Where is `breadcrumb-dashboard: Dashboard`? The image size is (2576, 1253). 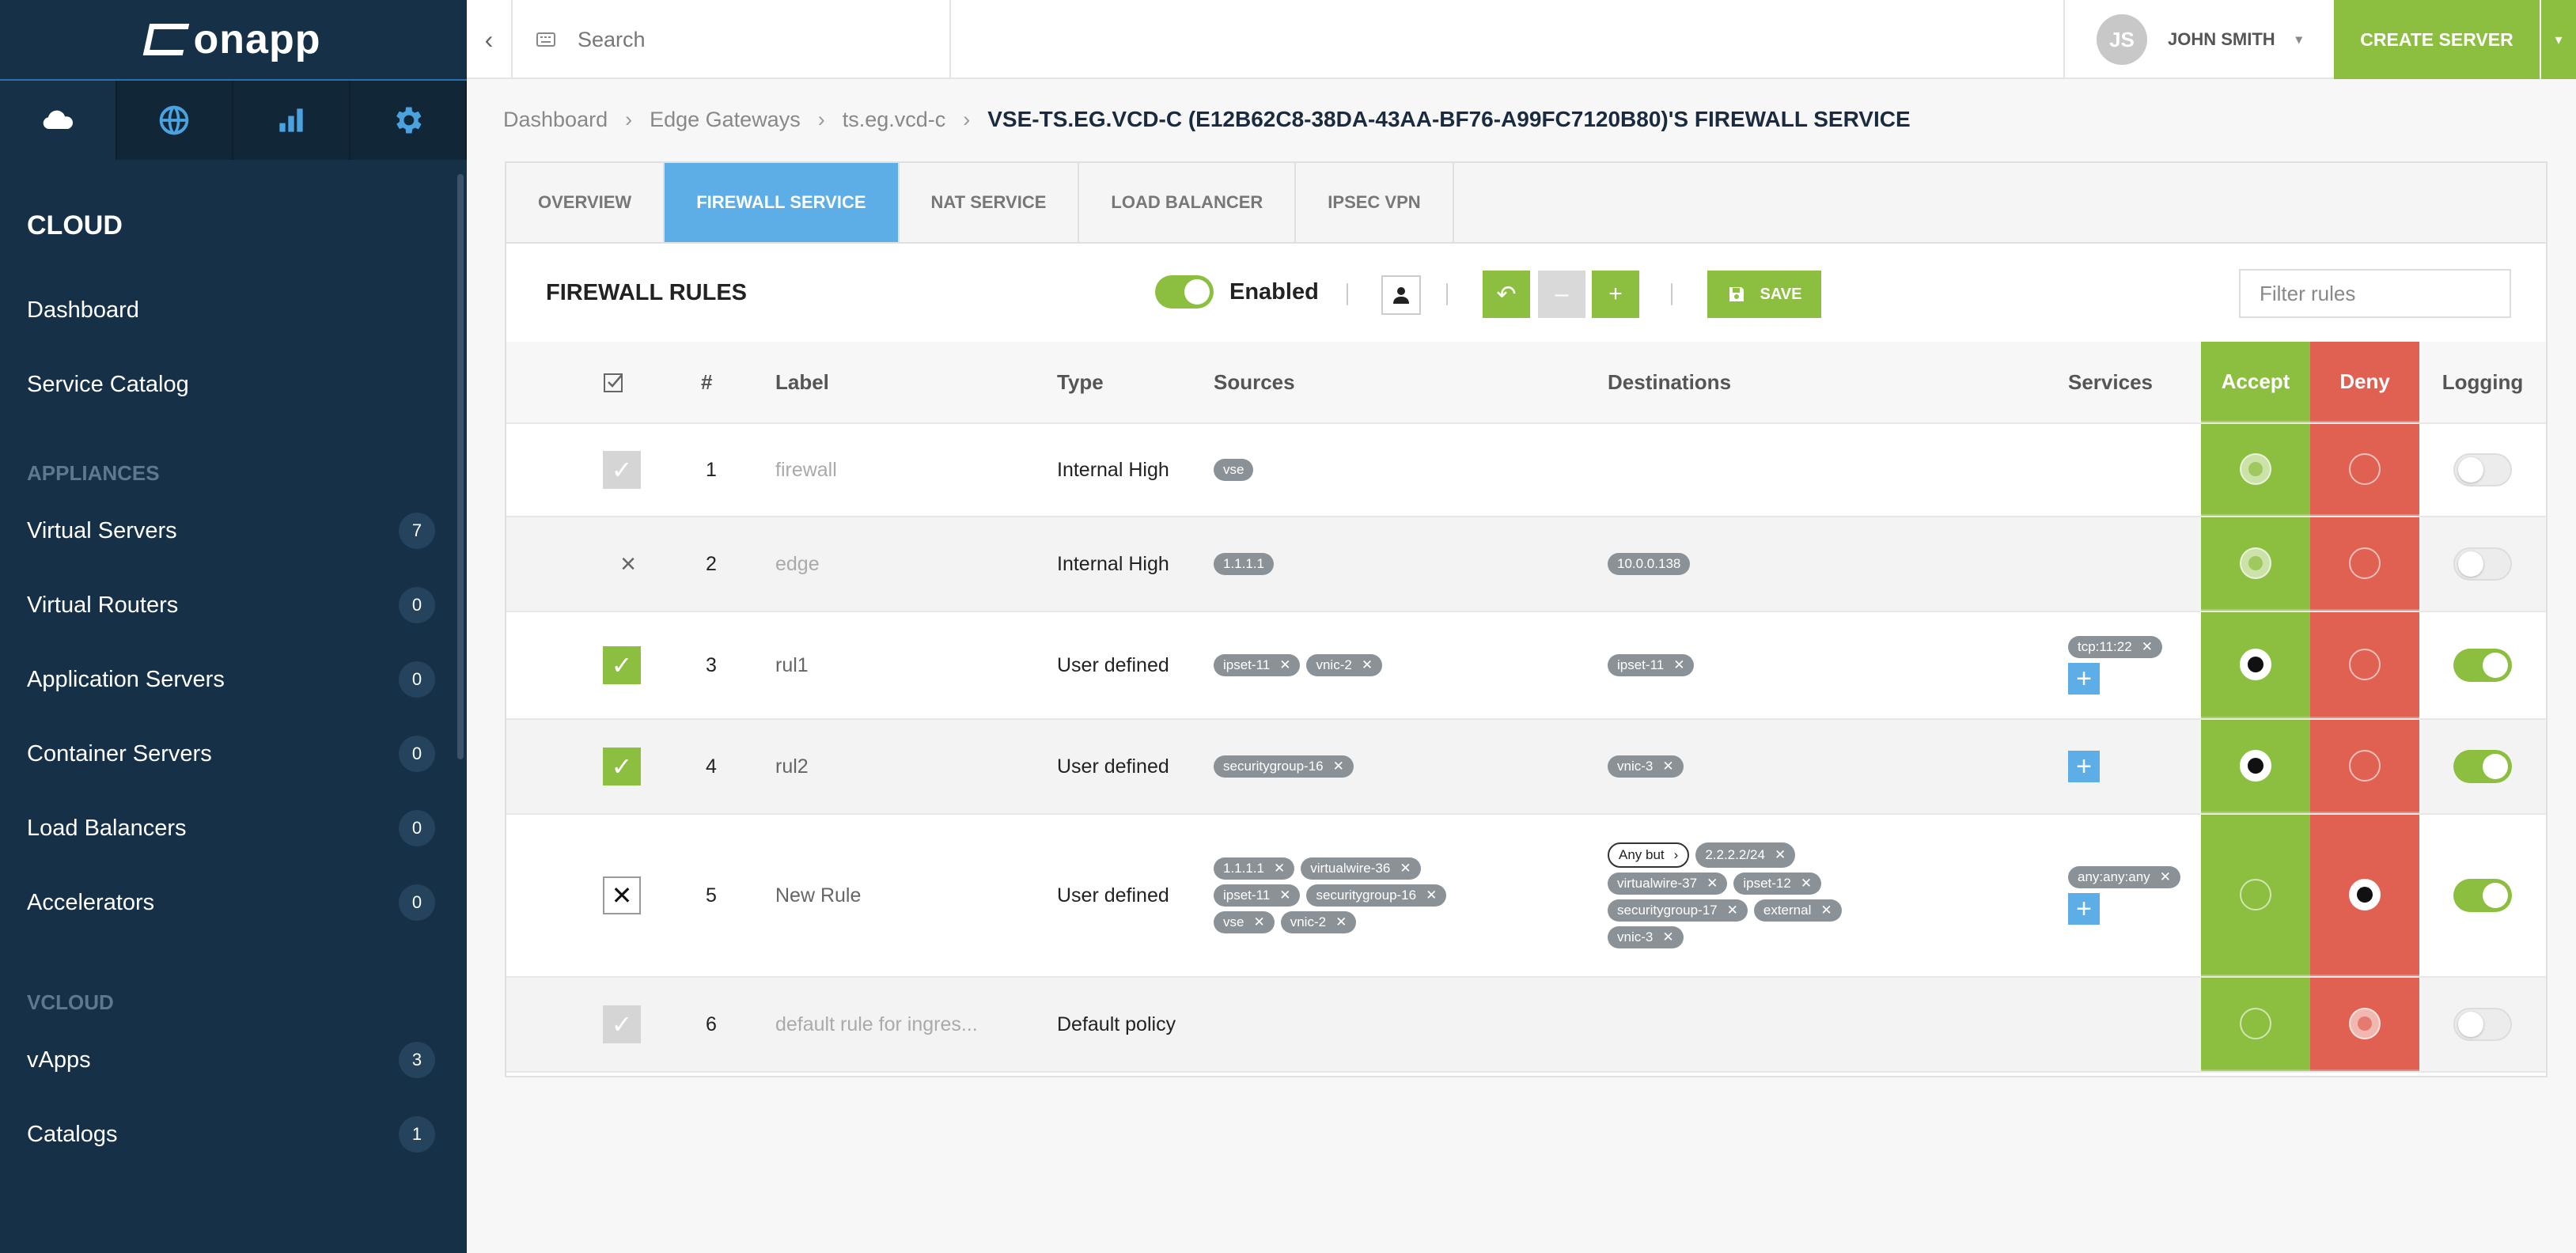
breadcrumb-dashboard: Dashboard is located at coordinates (555, 120).